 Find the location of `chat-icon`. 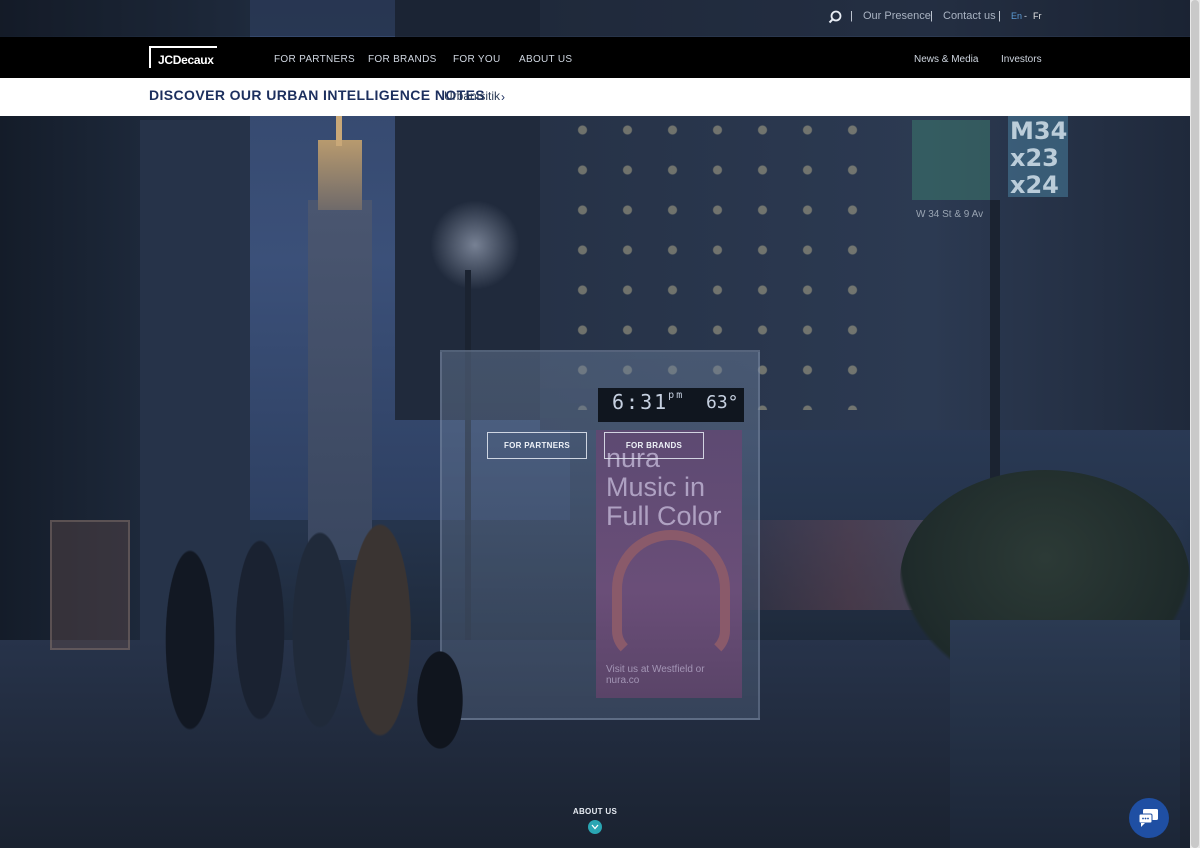

chat-icon is located at coordinates (1148, 818).